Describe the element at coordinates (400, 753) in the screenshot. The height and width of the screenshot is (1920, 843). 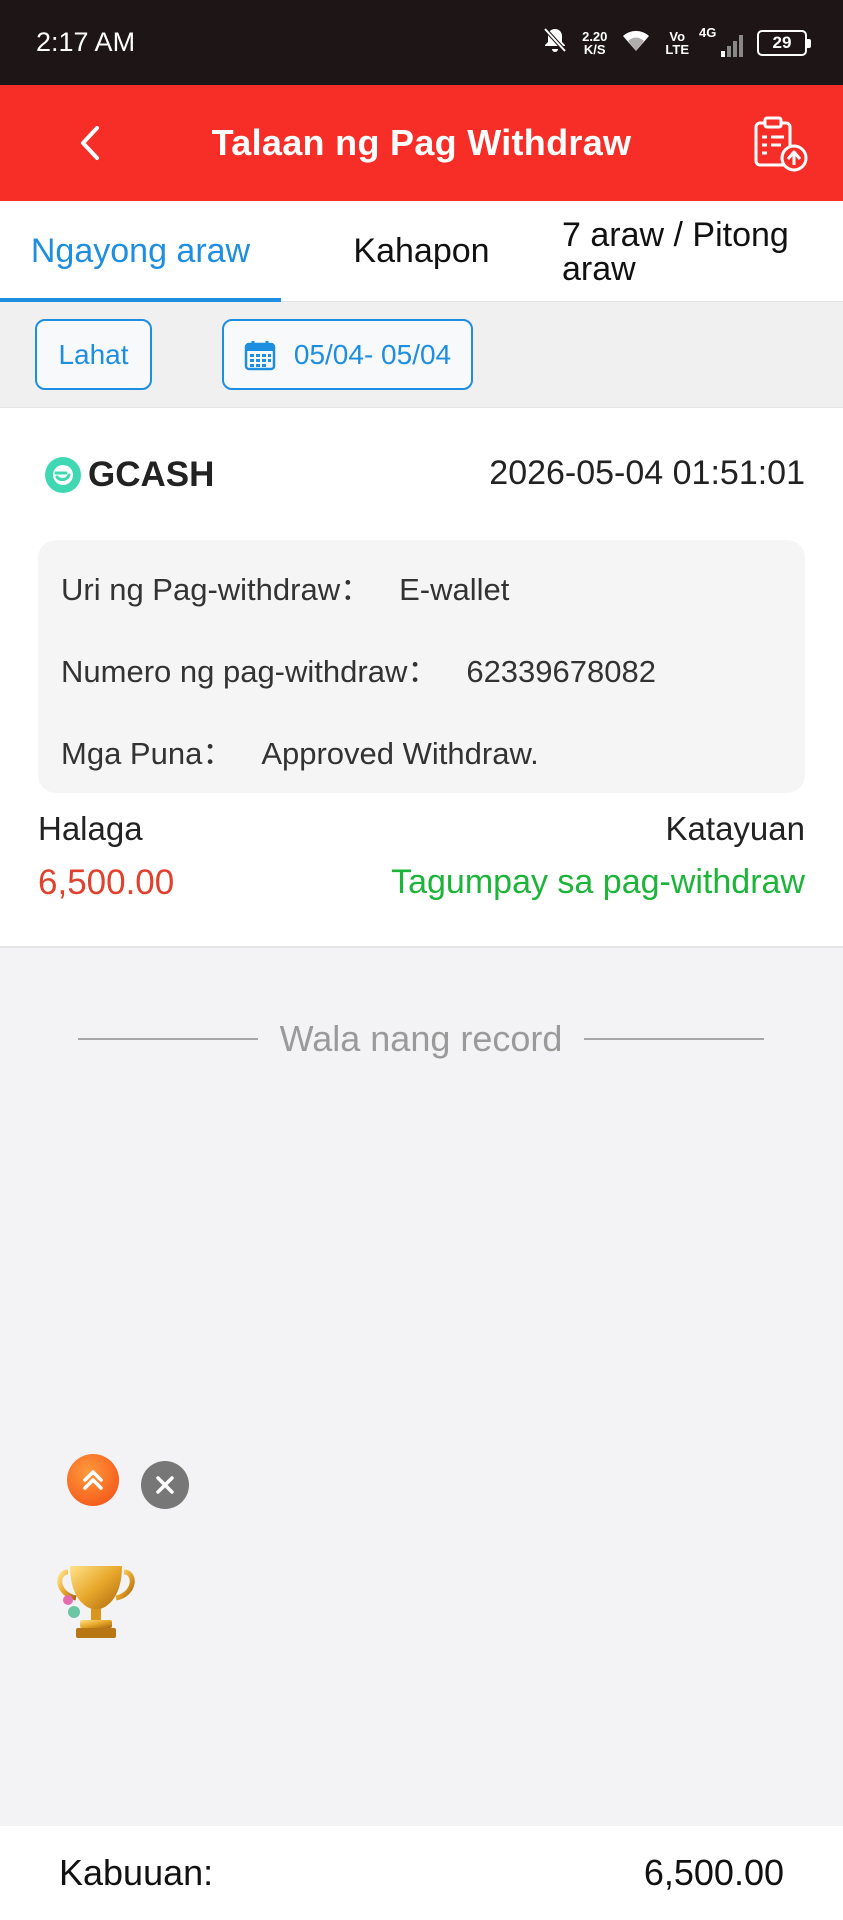
I see `remarks-value: Approved Withdraw.` at that location.